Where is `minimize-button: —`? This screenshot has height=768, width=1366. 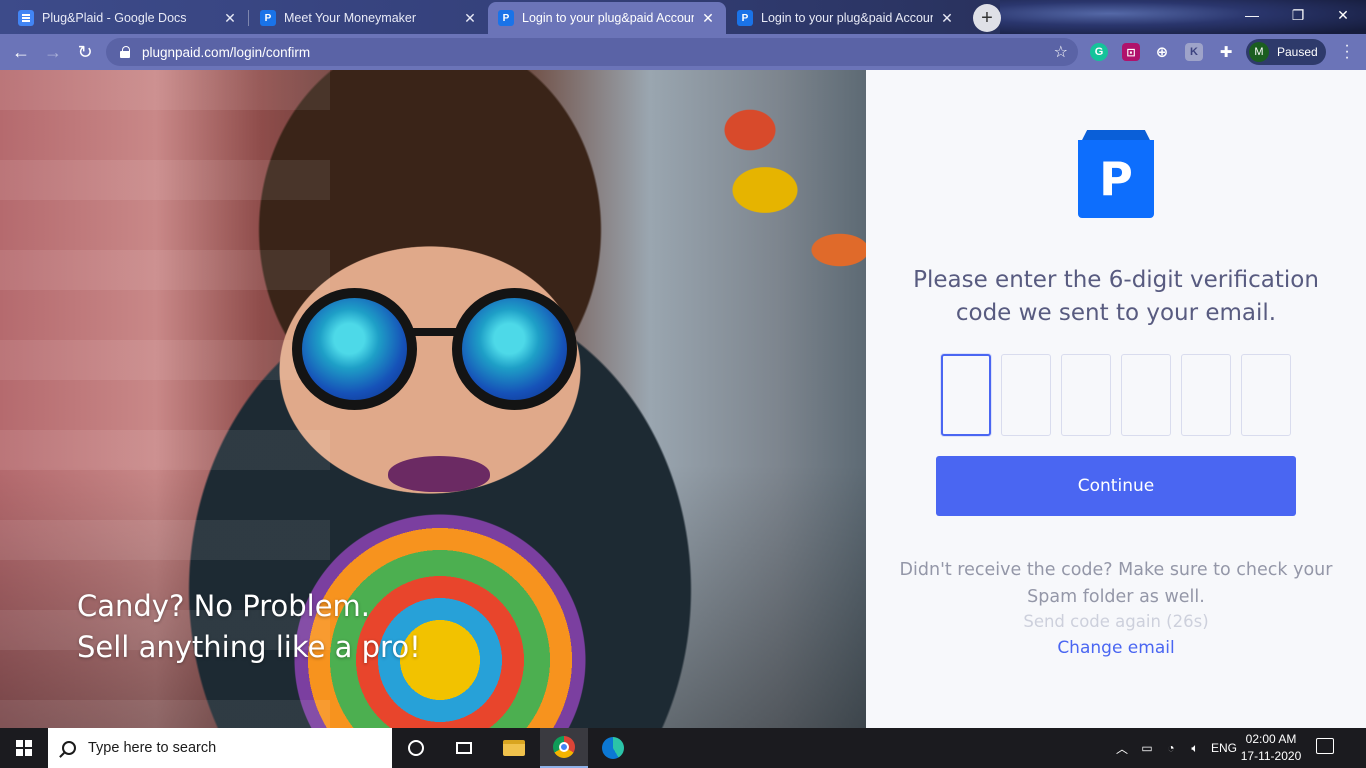
minimize-button: — is located at coordinates (1252, 15).